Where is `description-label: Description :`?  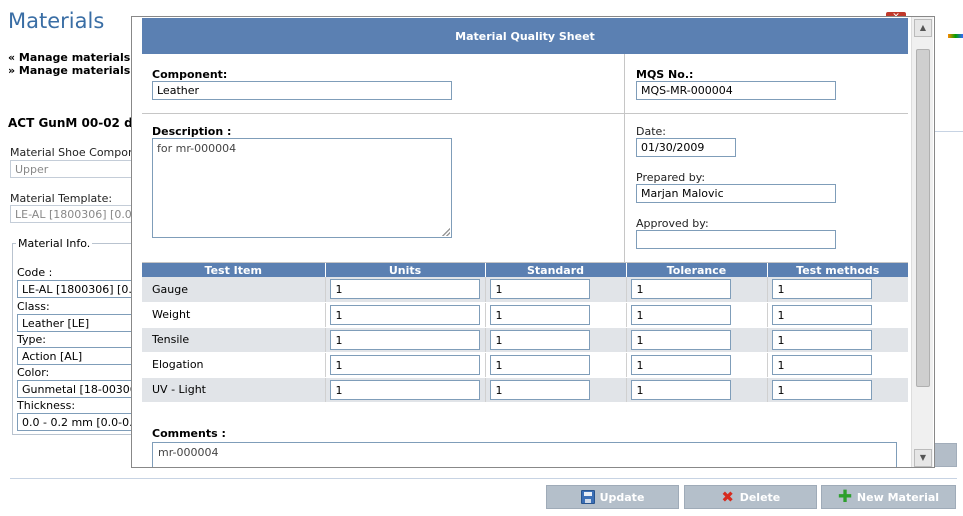 description-label: Description : is located at coordinates (192, 131).